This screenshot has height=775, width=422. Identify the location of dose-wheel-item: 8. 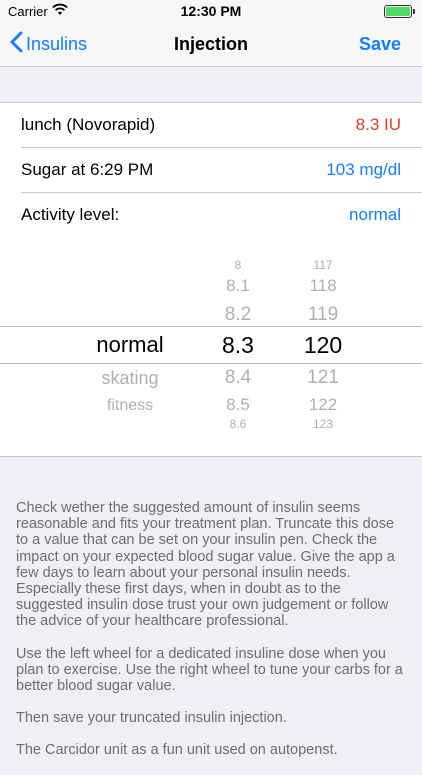
(238, 265).